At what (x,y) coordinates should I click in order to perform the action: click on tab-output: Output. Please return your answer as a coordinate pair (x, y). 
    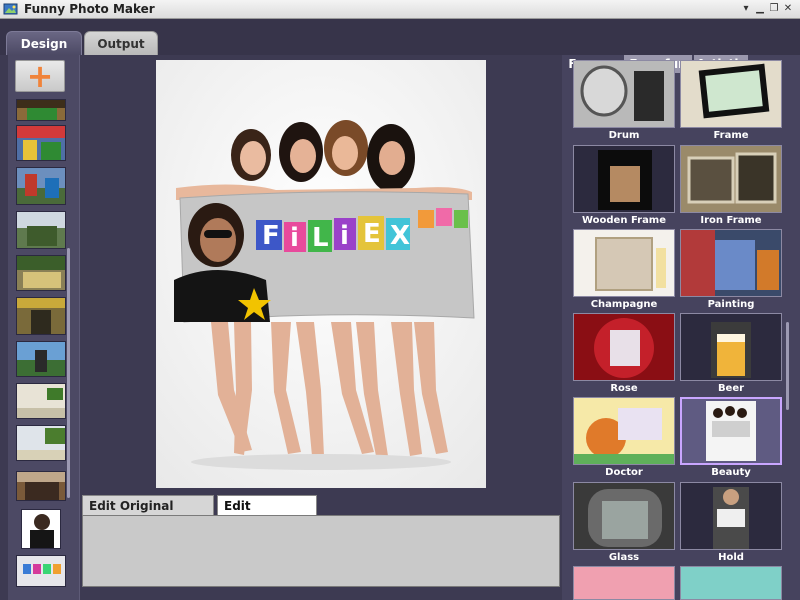
    Looking at the image, I should click on (121, 43).